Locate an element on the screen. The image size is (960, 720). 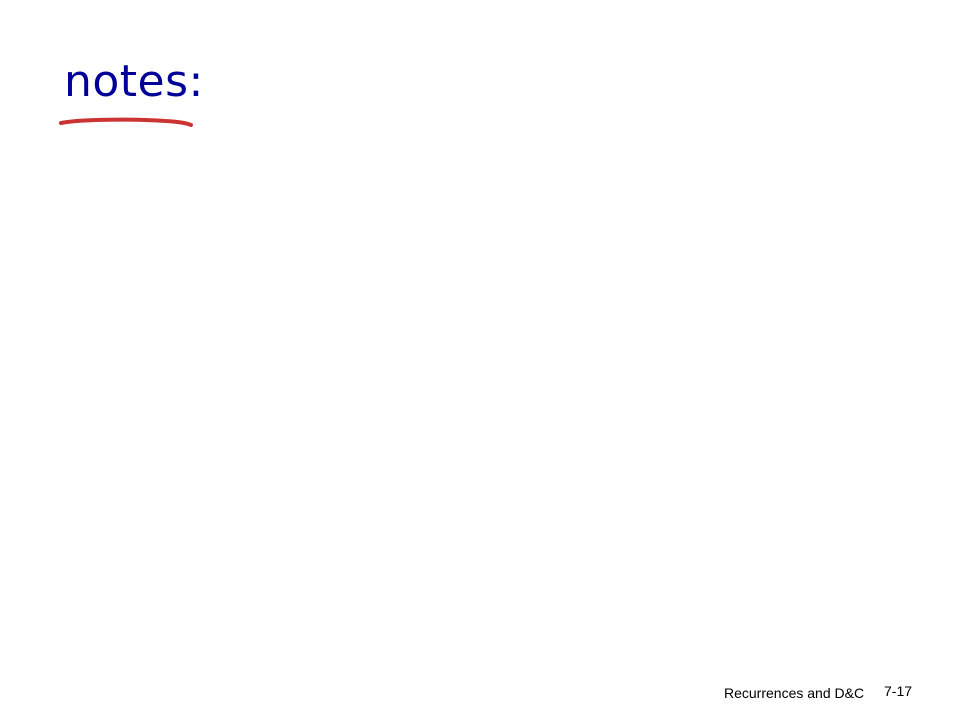
title-underline is located at coordinates (126, 122).